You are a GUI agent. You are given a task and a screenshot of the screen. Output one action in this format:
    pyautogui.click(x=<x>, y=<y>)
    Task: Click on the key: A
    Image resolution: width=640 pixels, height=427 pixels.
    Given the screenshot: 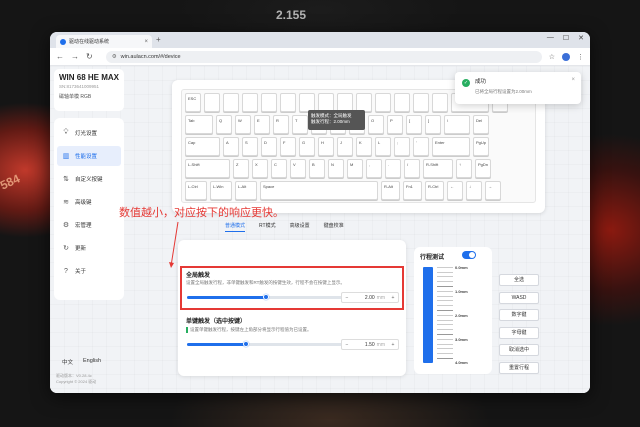 What is the action you would take?
    pyautogui.click(x=231, y=146)
    